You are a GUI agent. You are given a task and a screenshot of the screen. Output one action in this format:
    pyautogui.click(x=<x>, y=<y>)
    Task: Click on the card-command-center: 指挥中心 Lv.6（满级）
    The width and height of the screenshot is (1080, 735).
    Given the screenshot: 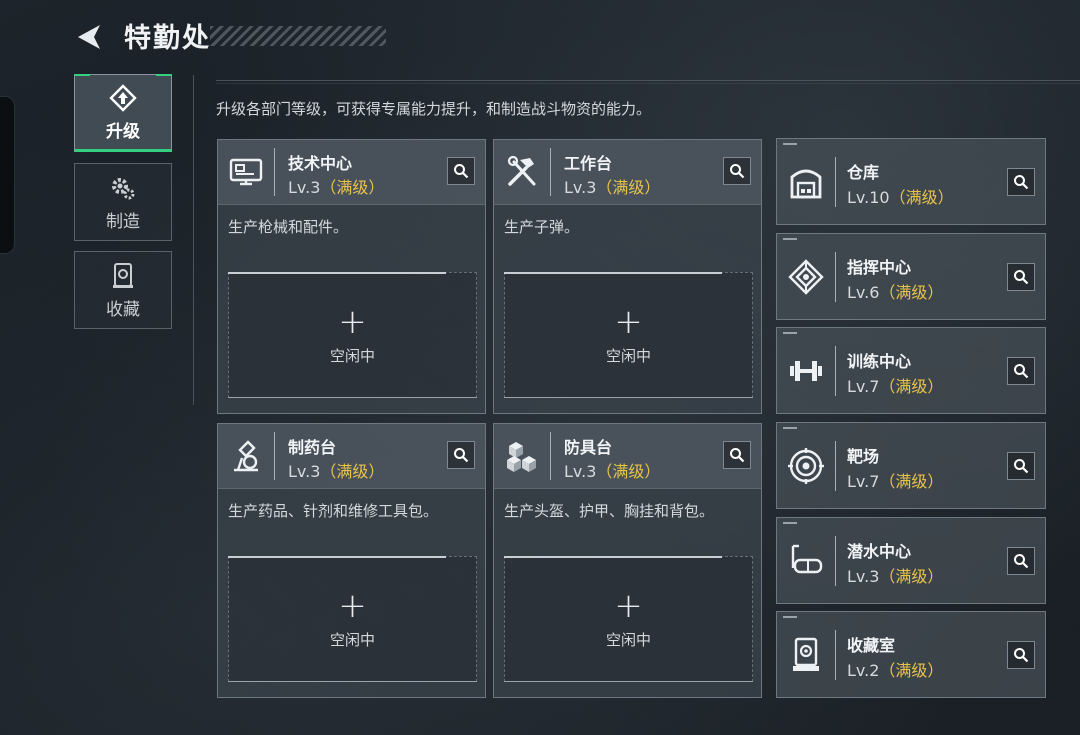 What is the action you would take?
    pyautogui.click(x=911, y=276)
    